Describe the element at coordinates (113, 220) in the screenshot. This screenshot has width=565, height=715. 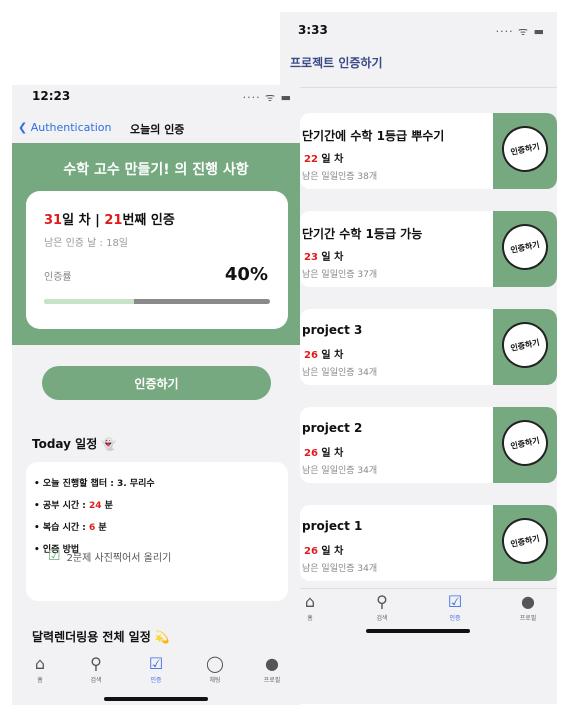
I see `cert-count: 21` at that location.